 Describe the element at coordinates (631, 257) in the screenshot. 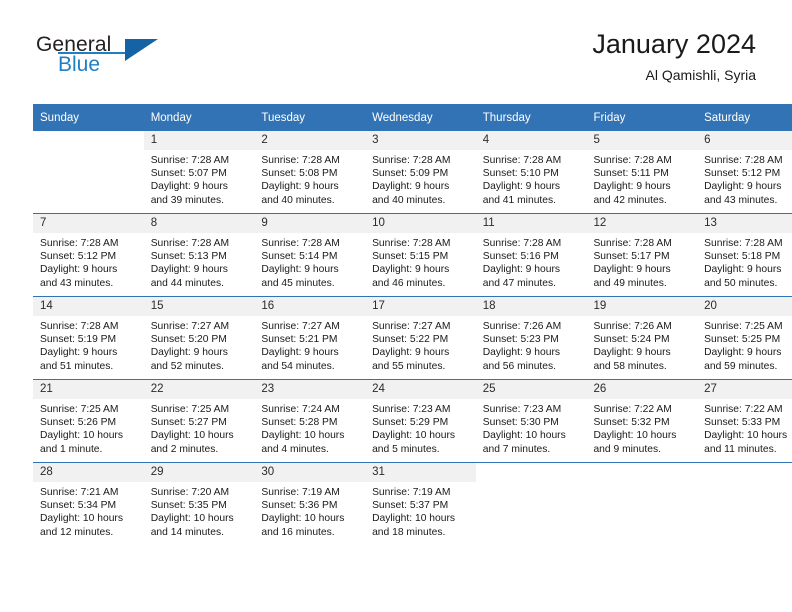

I see `sunset-text: Sunset: 5:17 PM` at that location.